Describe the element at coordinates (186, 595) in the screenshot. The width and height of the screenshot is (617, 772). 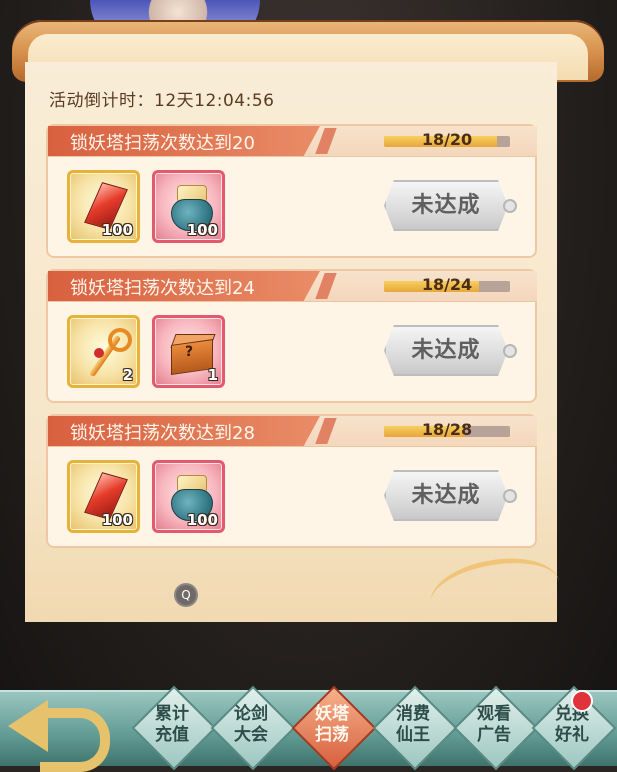
I see `help-button: Q` at that location.